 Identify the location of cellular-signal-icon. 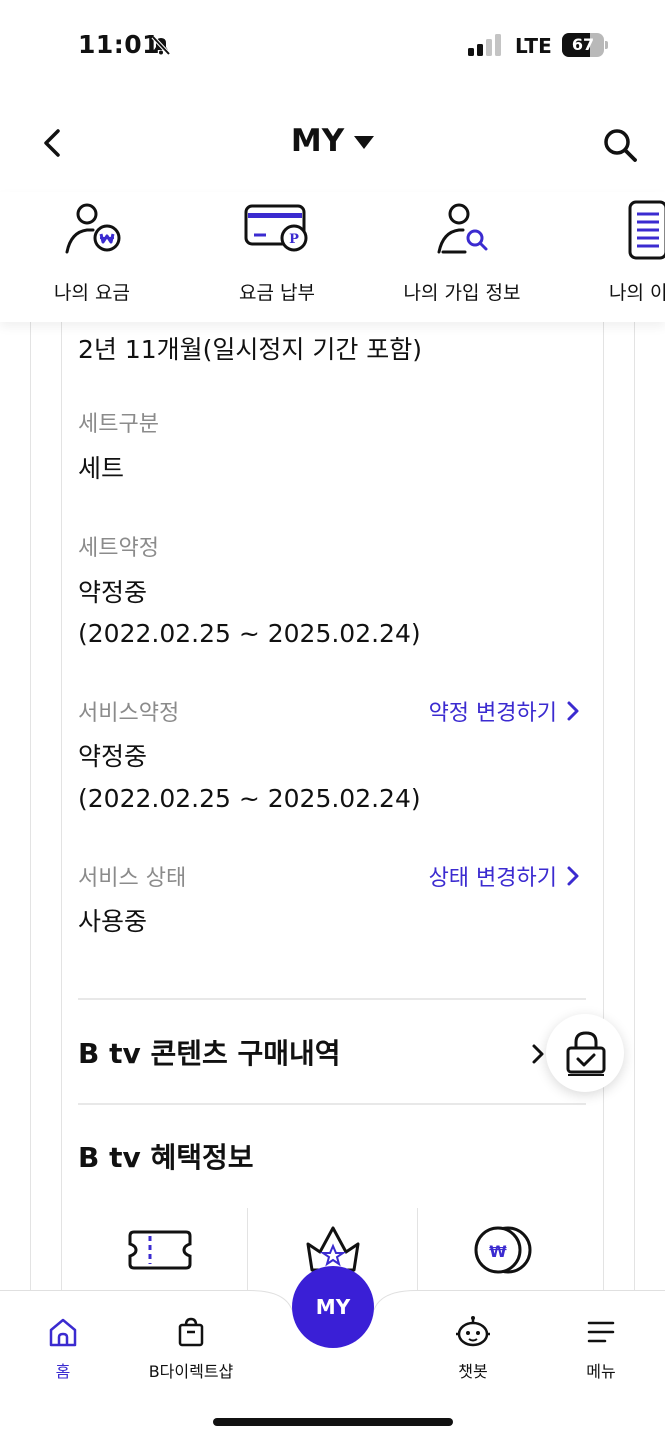
(484, 45).